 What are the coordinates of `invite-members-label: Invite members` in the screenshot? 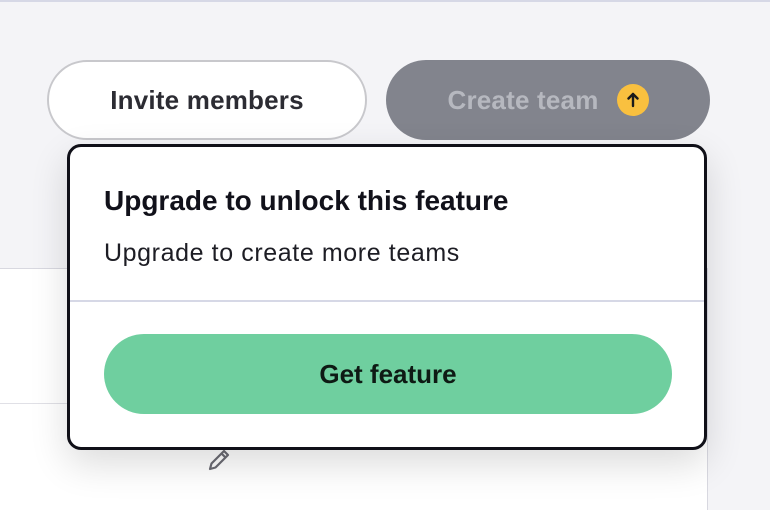 It's located at (207, 99).